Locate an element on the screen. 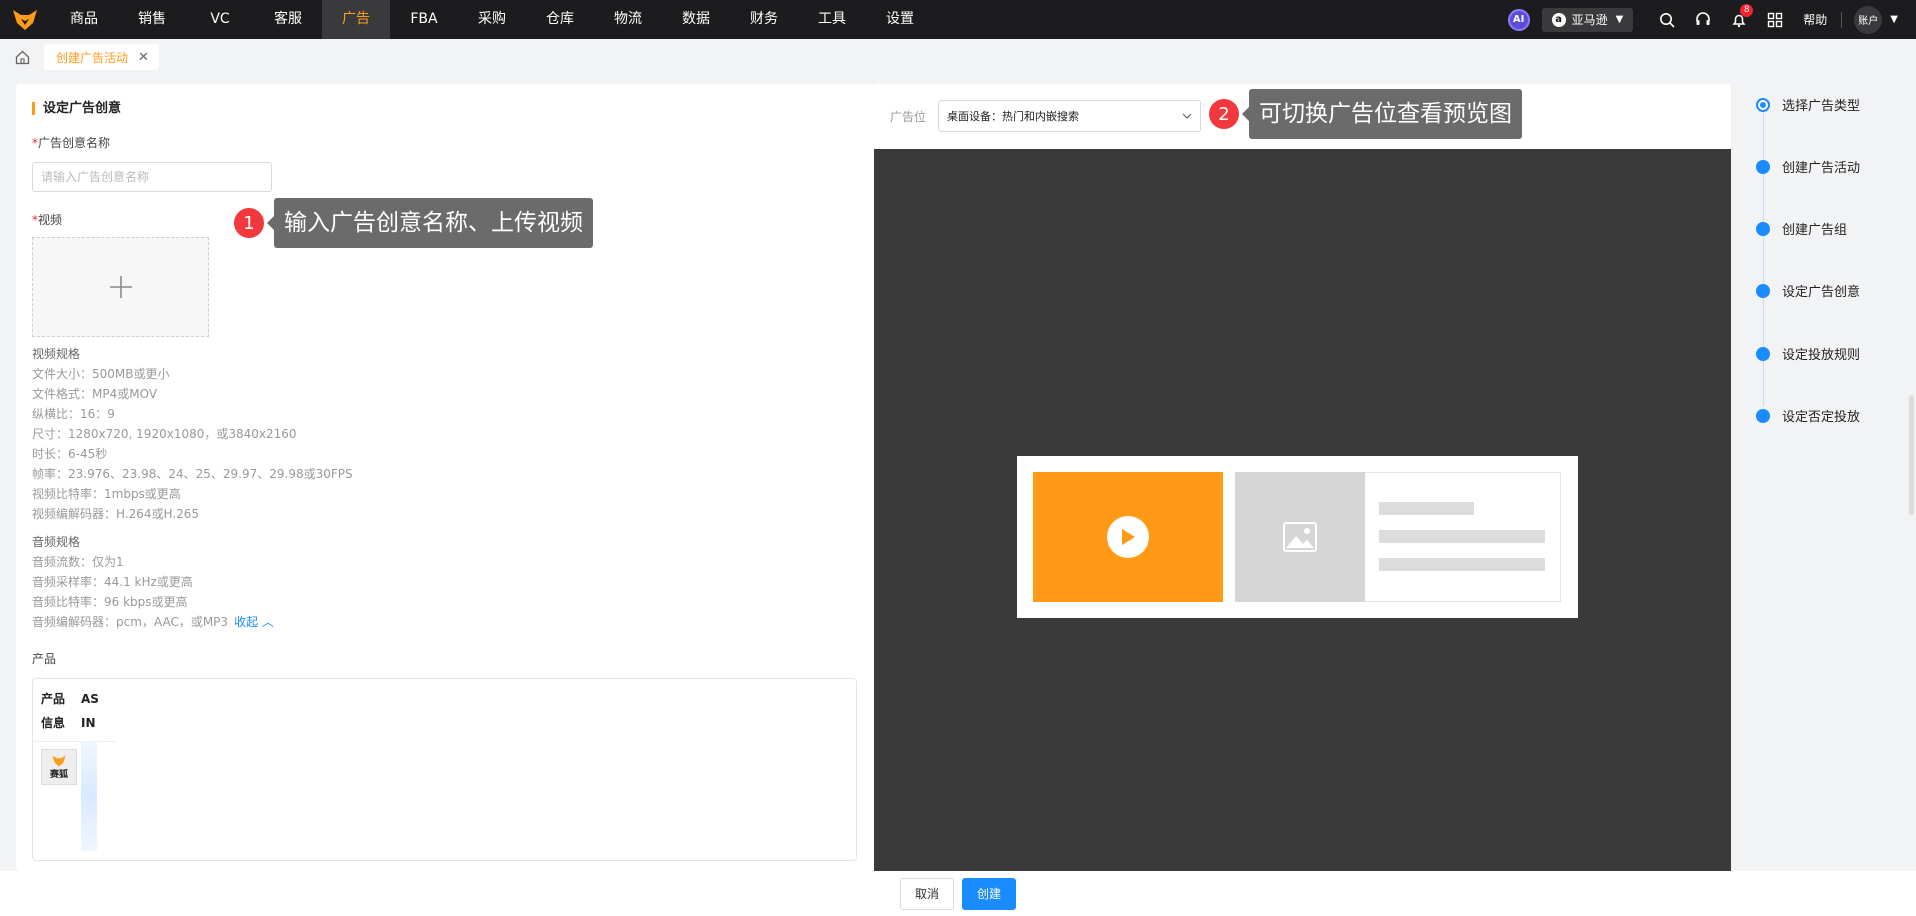 Image resolution: width=1916 pixels, height=916 pixels. nav-item-ads: 广告 is located at coordinates (356, 19).